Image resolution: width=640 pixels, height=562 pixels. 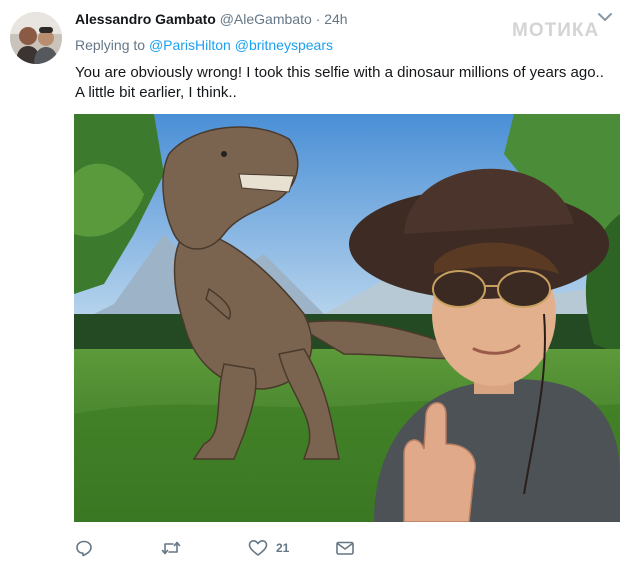 I want to click on retweet-icon, so click(x=171, y=548).